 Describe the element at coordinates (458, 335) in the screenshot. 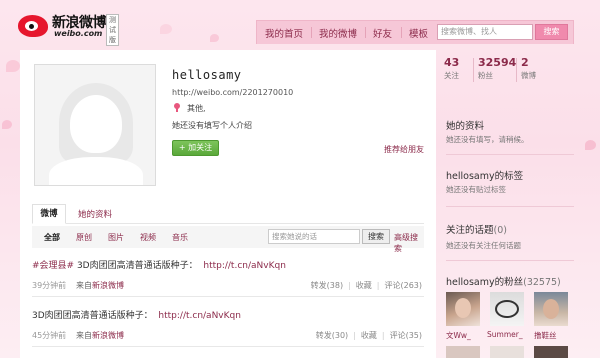

I see `fan-name: 文Ww_` at that location.